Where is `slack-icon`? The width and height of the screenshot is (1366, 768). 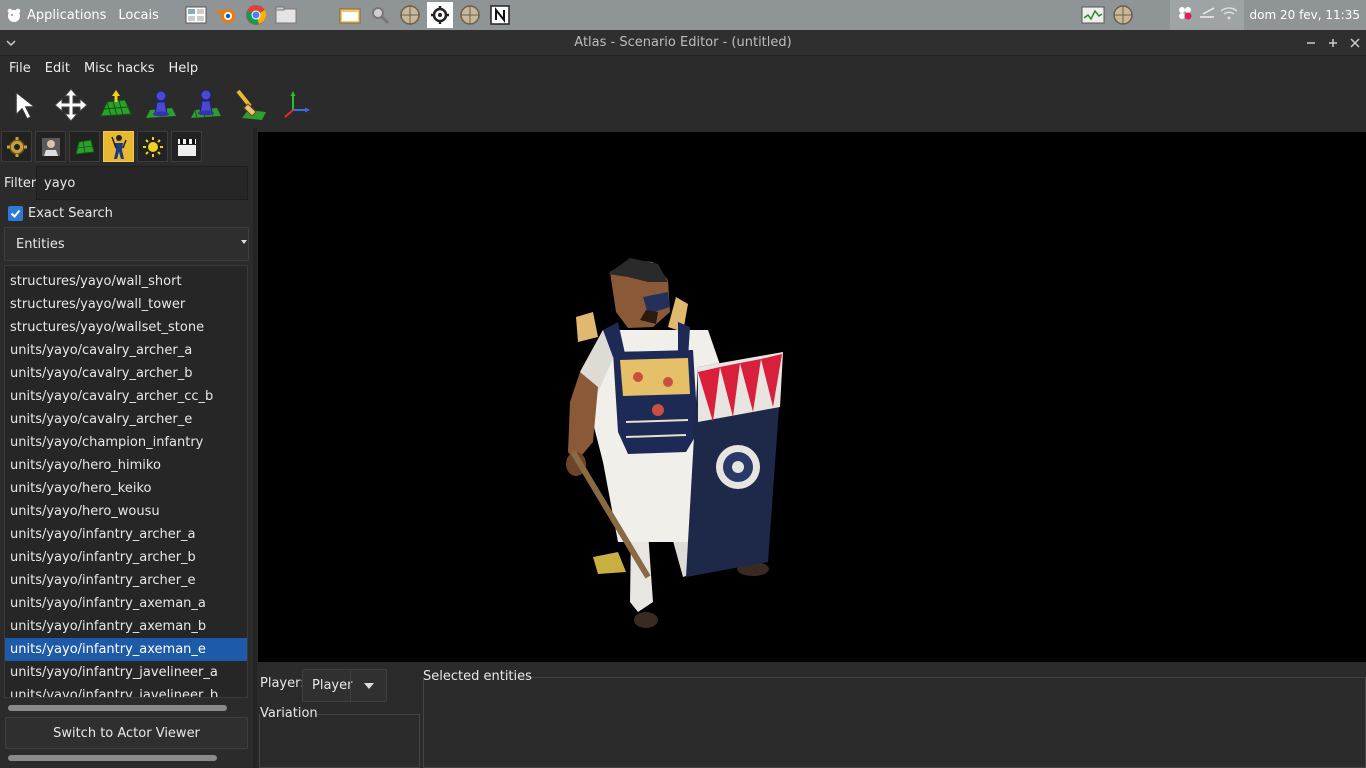 slack-icon is located at coordinates (1185, 15).